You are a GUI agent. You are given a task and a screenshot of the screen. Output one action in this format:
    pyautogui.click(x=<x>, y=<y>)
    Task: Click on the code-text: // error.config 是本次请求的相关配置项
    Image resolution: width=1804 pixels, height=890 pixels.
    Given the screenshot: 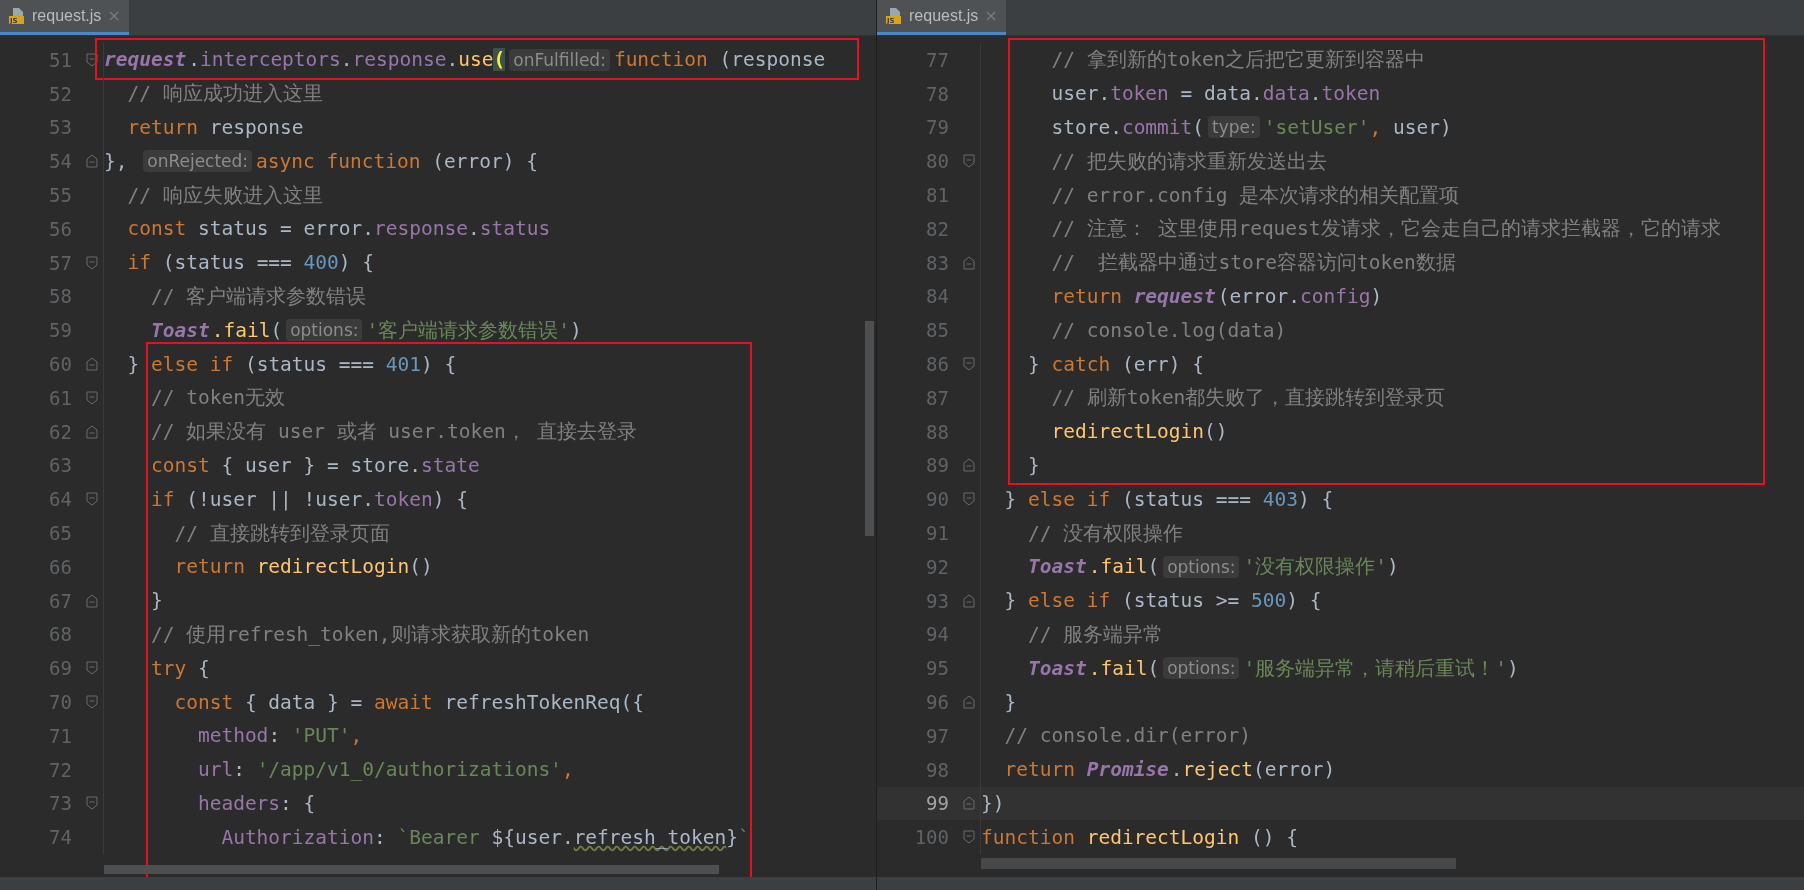 What is the action you would take?
    pyautogui.click(x=1255, y=195)
    